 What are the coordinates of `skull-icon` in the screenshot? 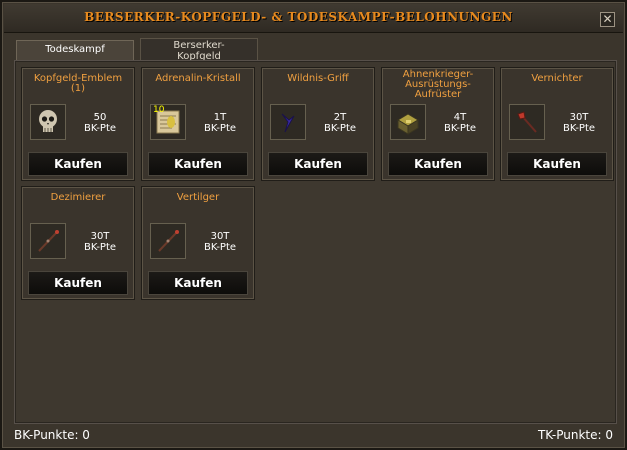 It's located at (48, 122).